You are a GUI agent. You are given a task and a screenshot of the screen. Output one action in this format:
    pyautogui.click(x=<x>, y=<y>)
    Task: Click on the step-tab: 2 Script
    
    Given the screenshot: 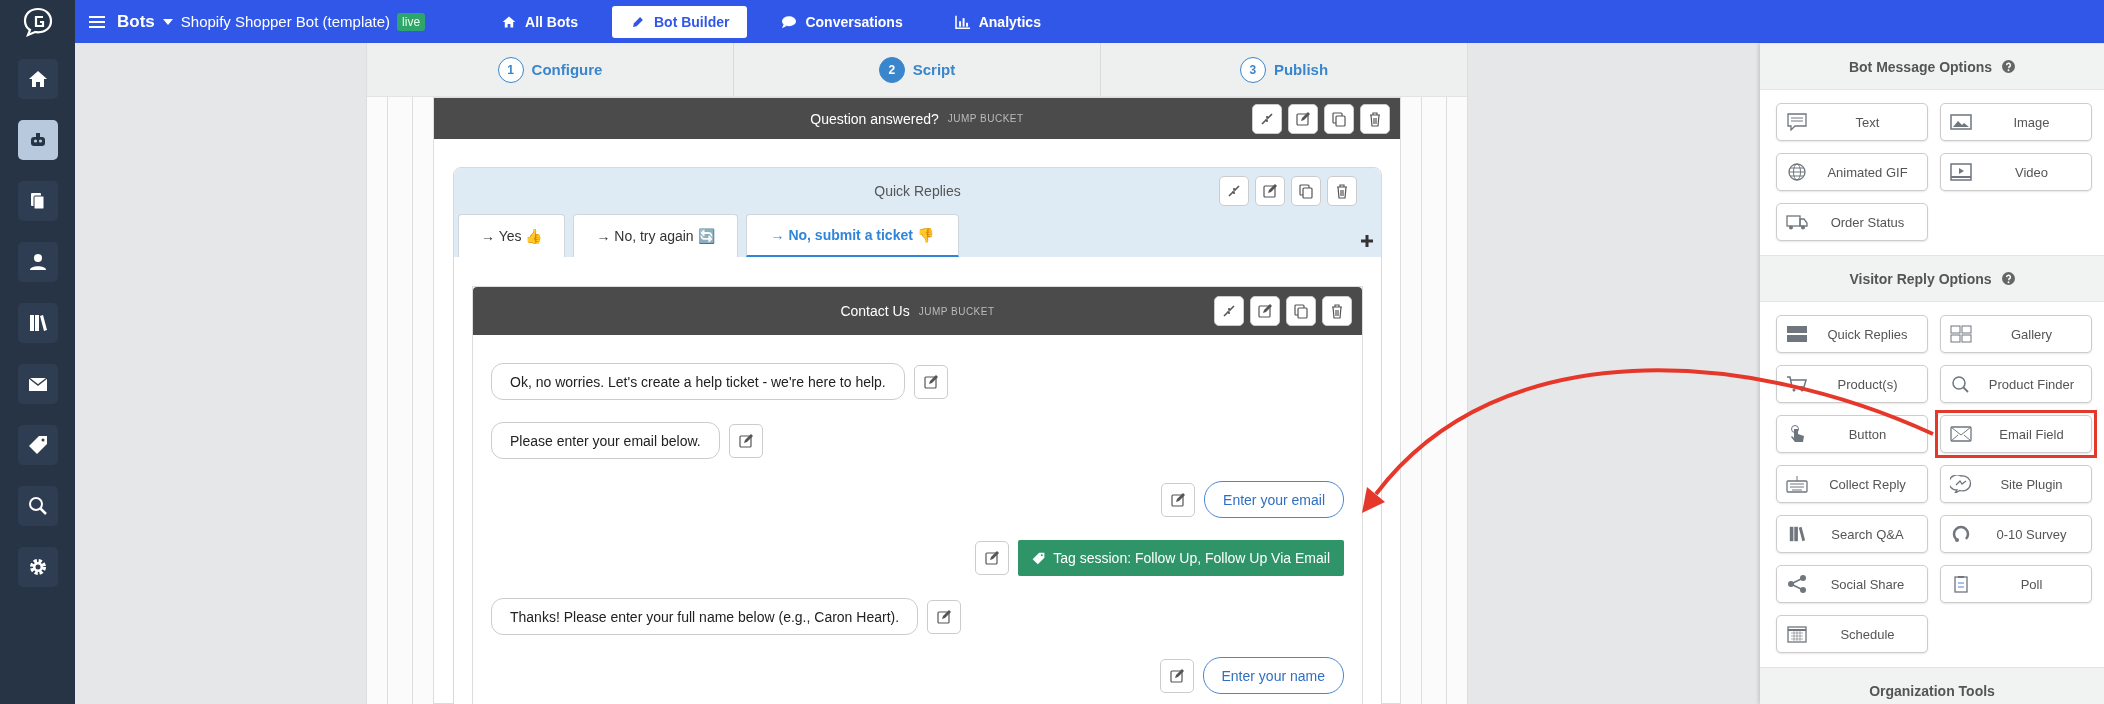 What is the action you would take?
    pyautogui.click(x=917, y=69)
    